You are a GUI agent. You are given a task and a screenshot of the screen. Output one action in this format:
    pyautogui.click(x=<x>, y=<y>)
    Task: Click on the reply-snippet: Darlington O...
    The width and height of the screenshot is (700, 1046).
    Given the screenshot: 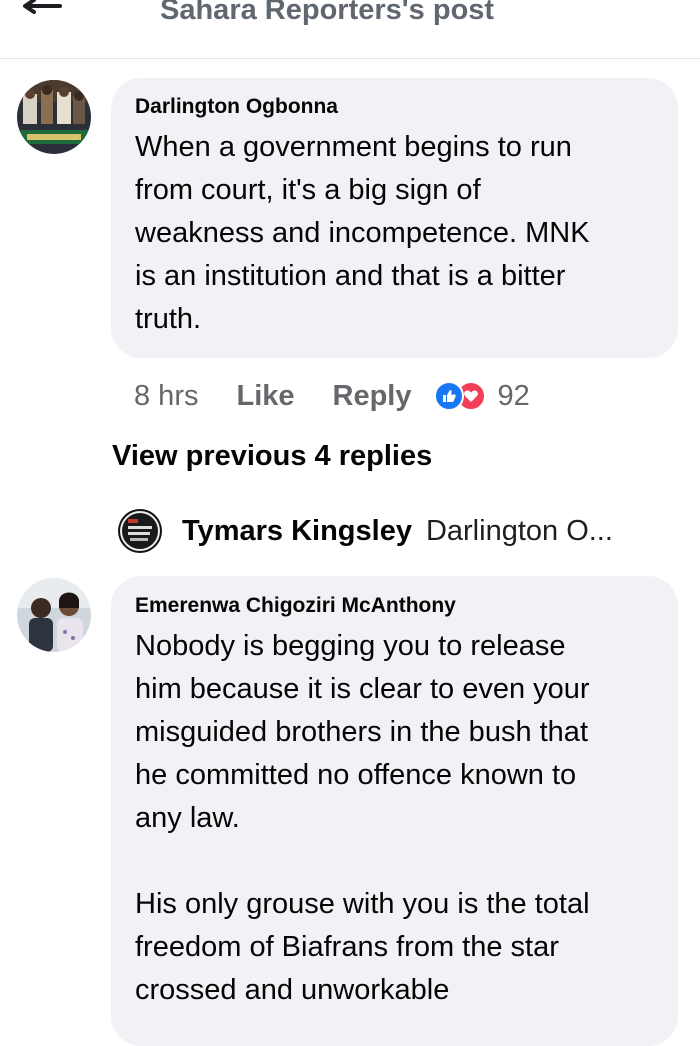 What is the action you would take?
    pyautogui.click(x=519, y=530)
    